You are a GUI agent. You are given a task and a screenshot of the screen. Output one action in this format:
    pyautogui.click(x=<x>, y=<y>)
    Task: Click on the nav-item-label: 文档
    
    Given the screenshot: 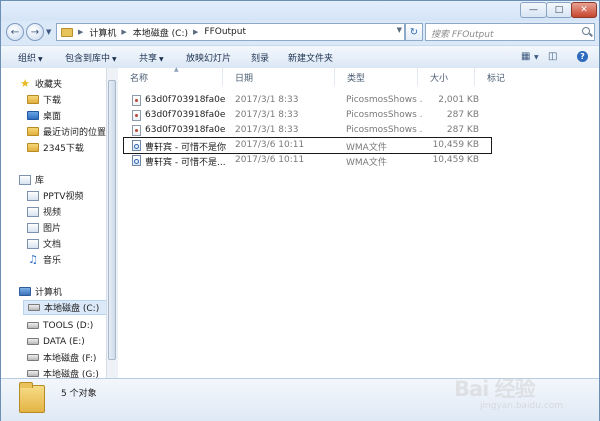 What is the action you would take?
    pyautogui.click(x=52, y=245)
    